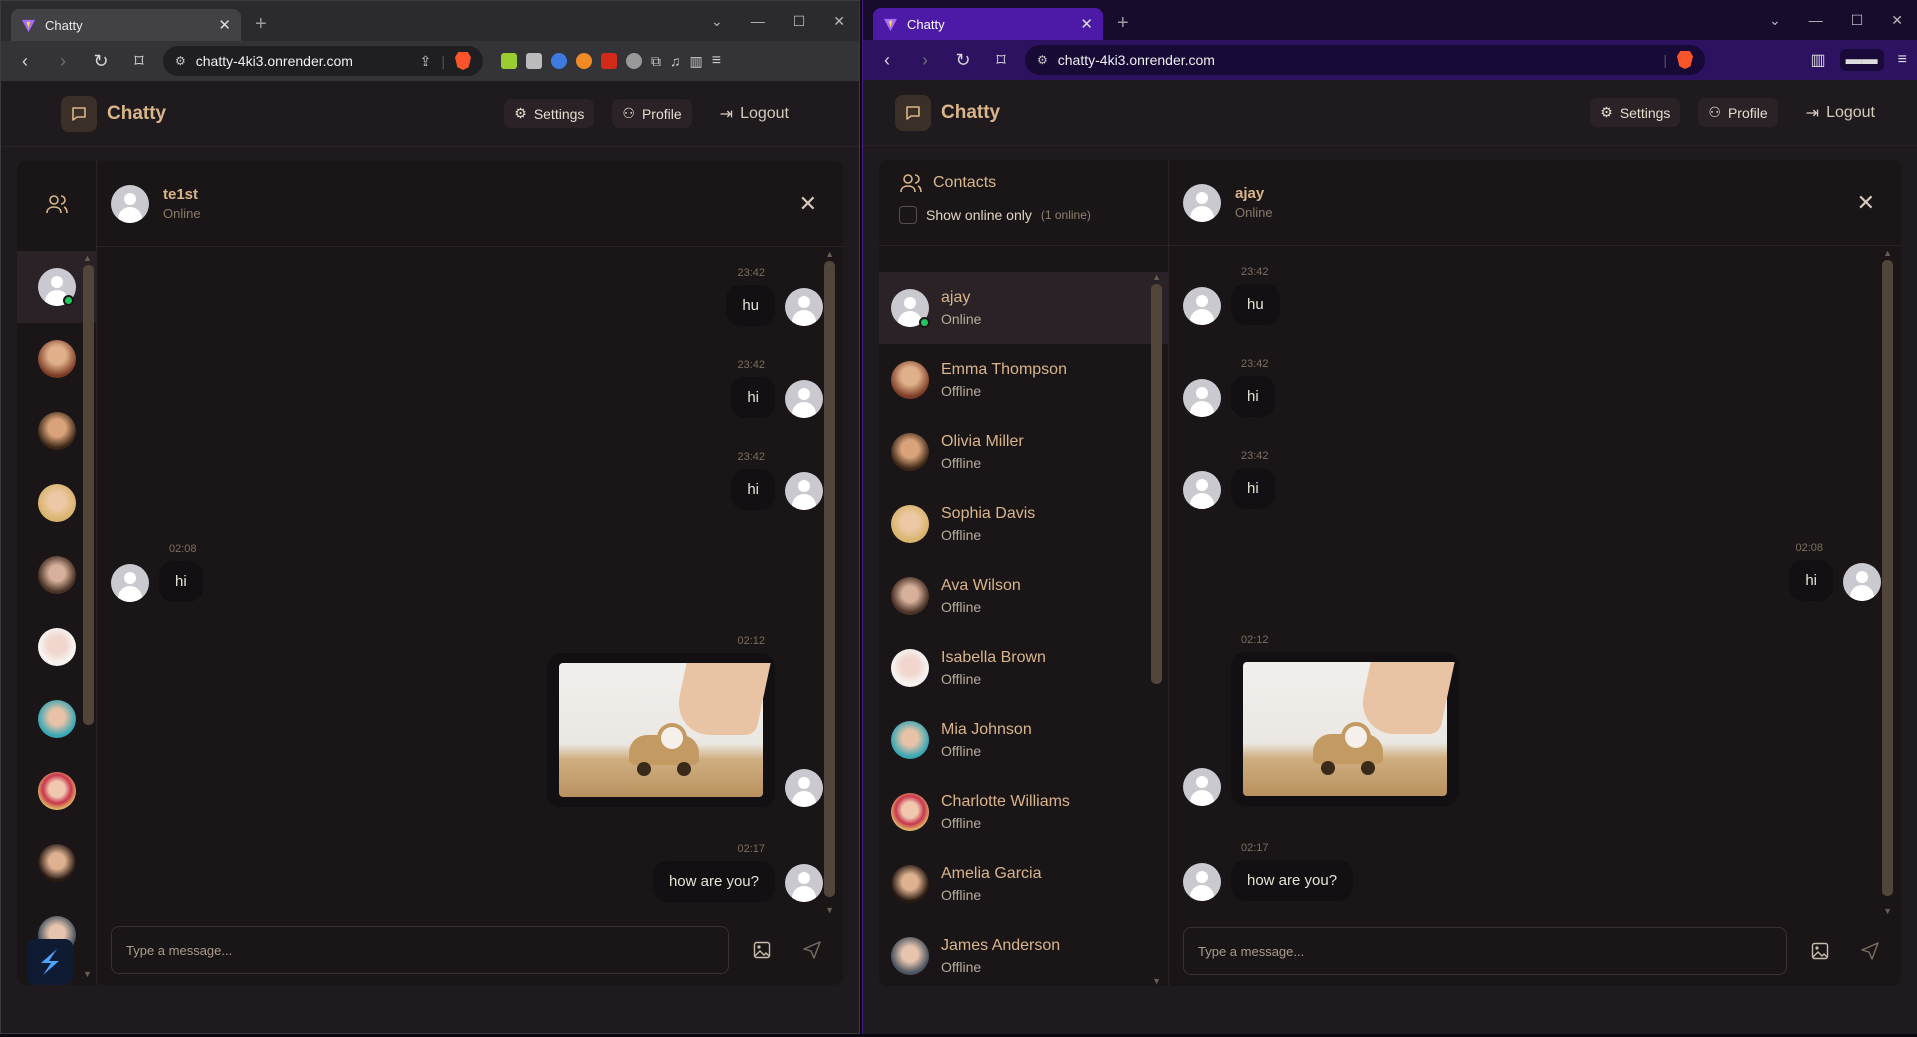  Describe the element at coordinates (908, 215) in the screenshot. I see `online-only-checkbox` at that location.